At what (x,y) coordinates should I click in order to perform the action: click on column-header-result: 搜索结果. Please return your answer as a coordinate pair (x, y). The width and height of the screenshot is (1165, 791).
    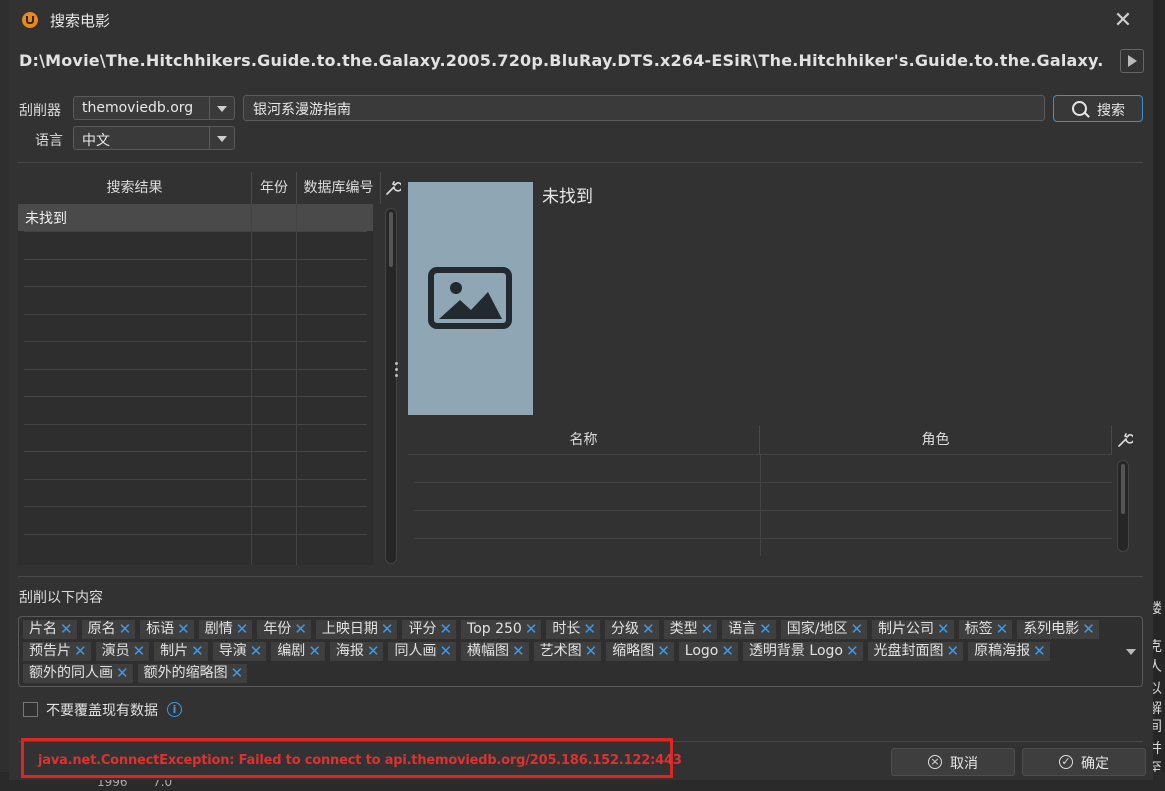
    Looking at the image, I should click on (135, 188).